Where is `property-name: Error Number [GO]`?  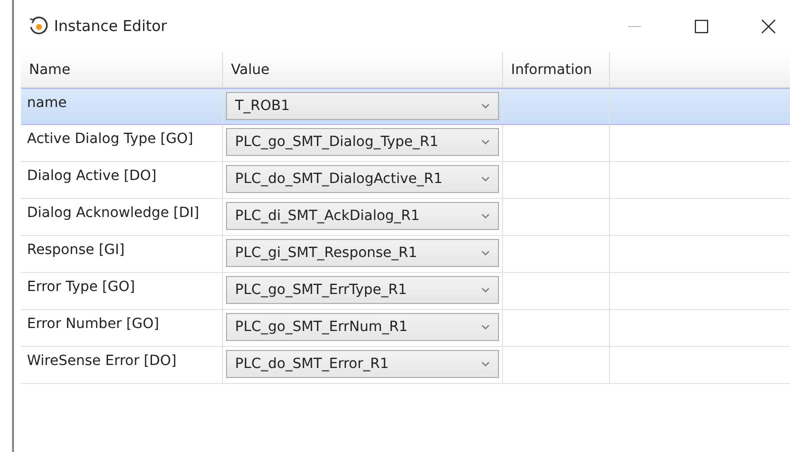 property-name: Error Number [GO] is located at coordinates (93, 324).